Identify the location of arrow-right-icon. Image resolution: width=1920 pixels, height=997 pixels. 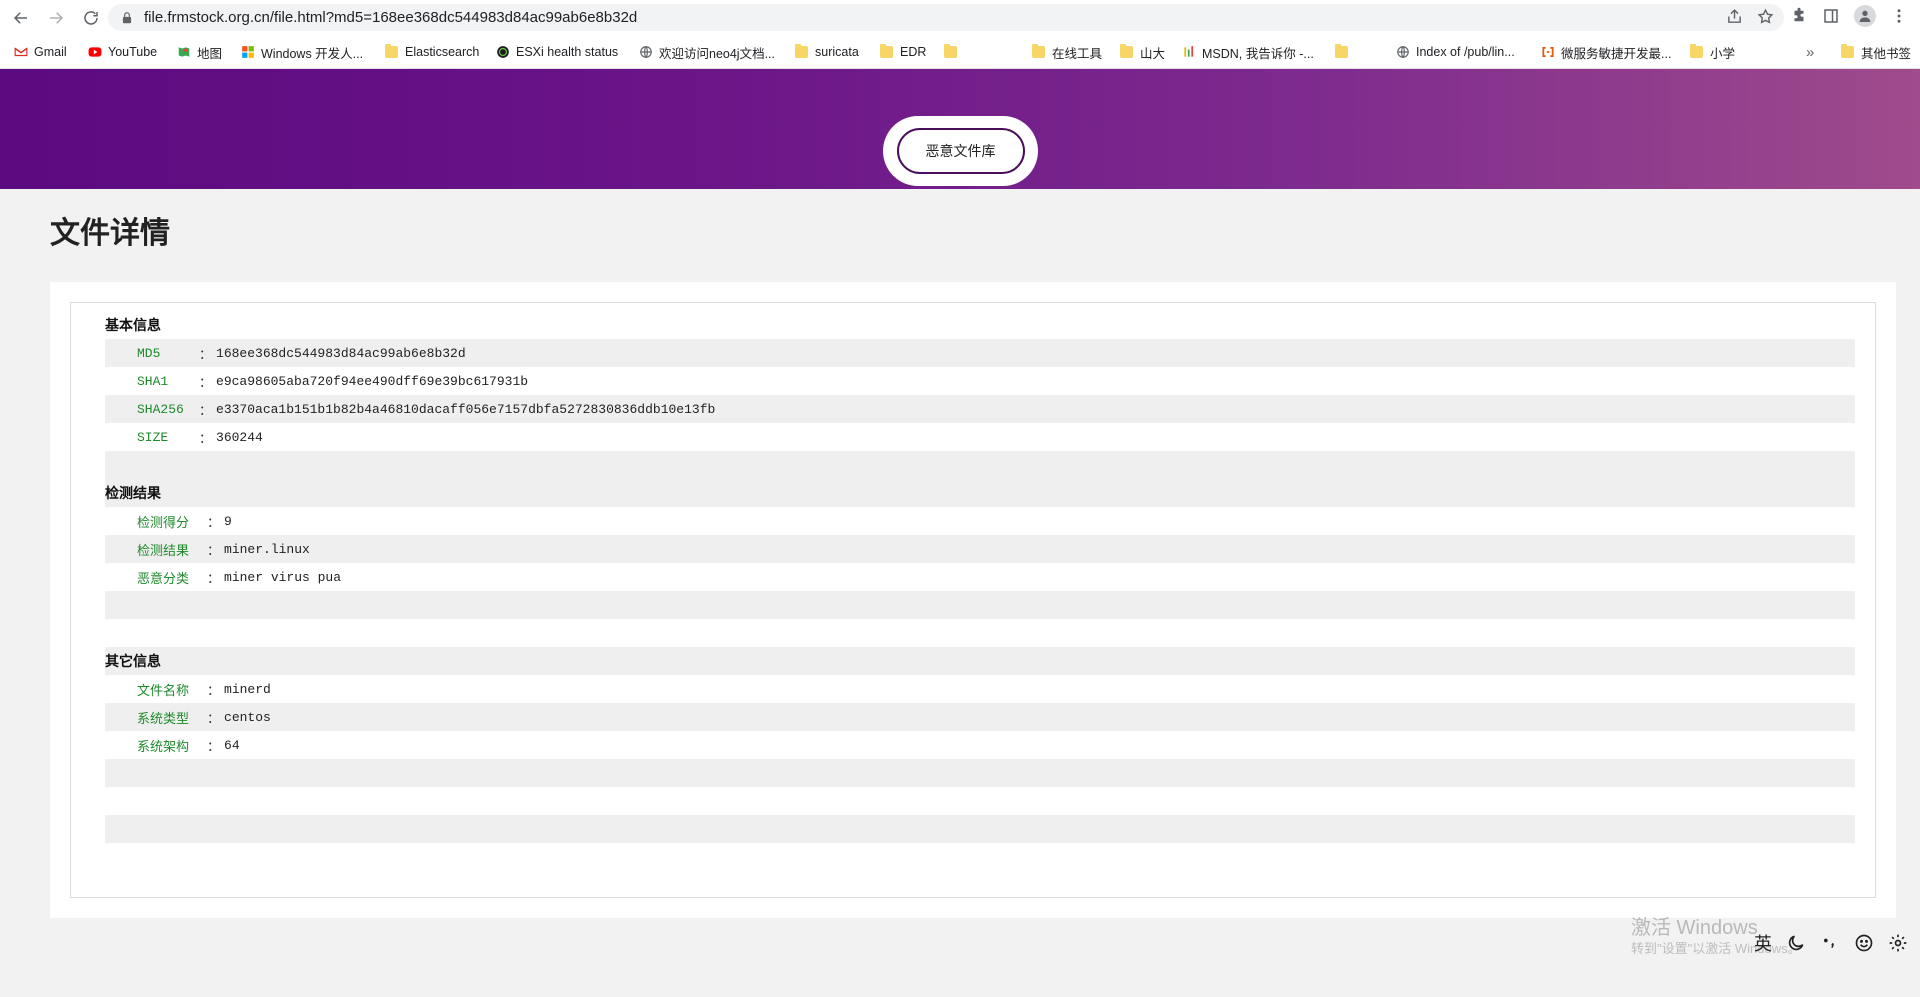
(57, 17).